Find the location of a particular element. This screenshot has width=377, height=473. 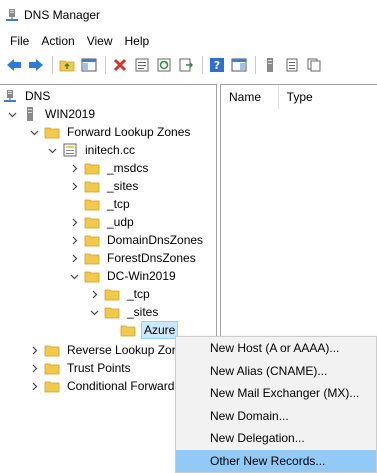

menu-action: Action is located at coordinates (57, 41).